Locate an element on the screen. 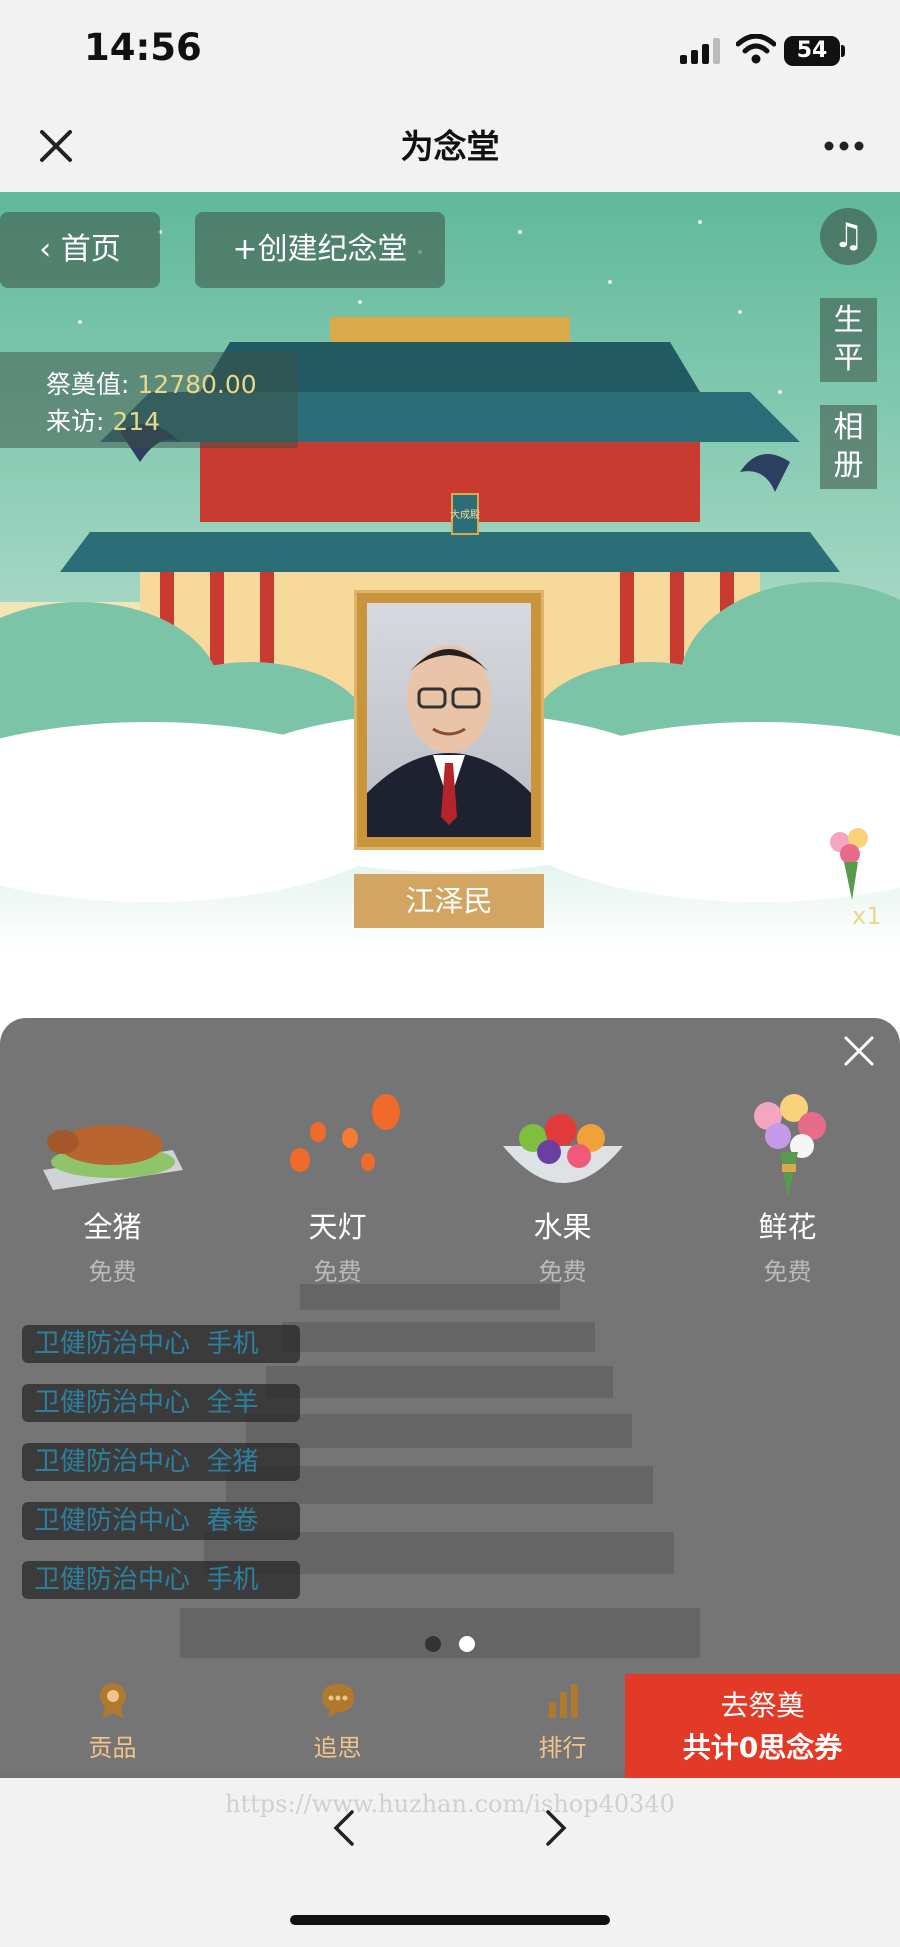 This screenshot has height=1947, width=900. chevron-left-icon: ‹ is located at coordinates (45, 249).